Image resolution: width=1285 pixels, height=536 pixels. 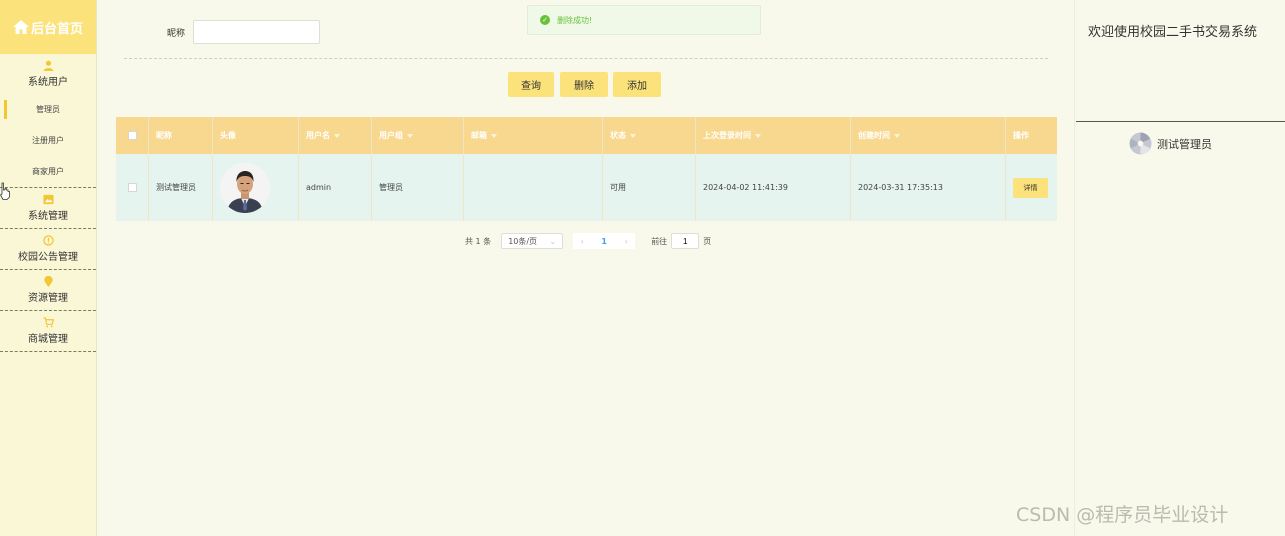 What do you see at coordinates (649, 187) in the screenshot?
I see `cell-status: 可用` at bounding box center [649, 187].